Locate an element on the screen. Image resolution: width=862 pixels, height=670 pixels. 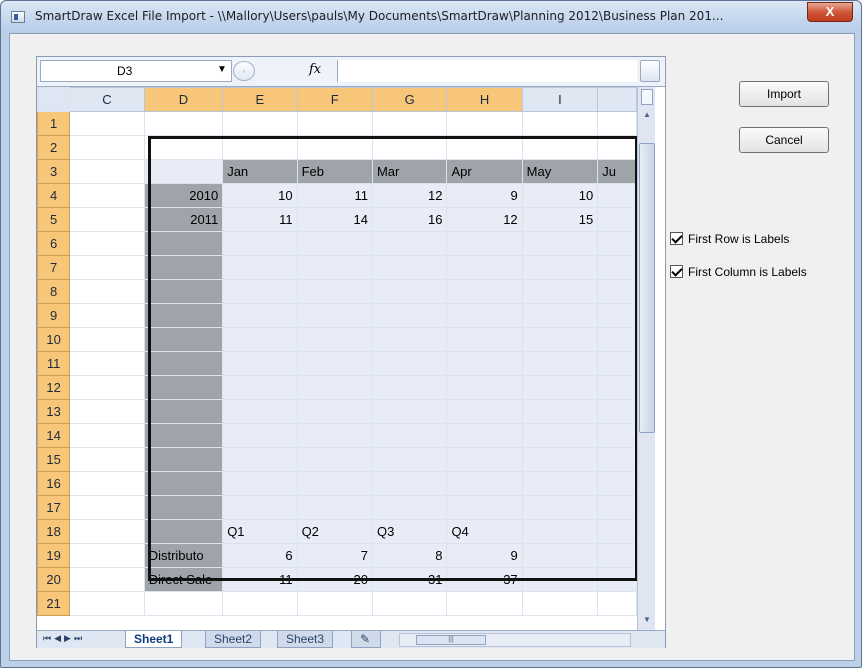
formula-expand-button is located at coordinates (650, 71).